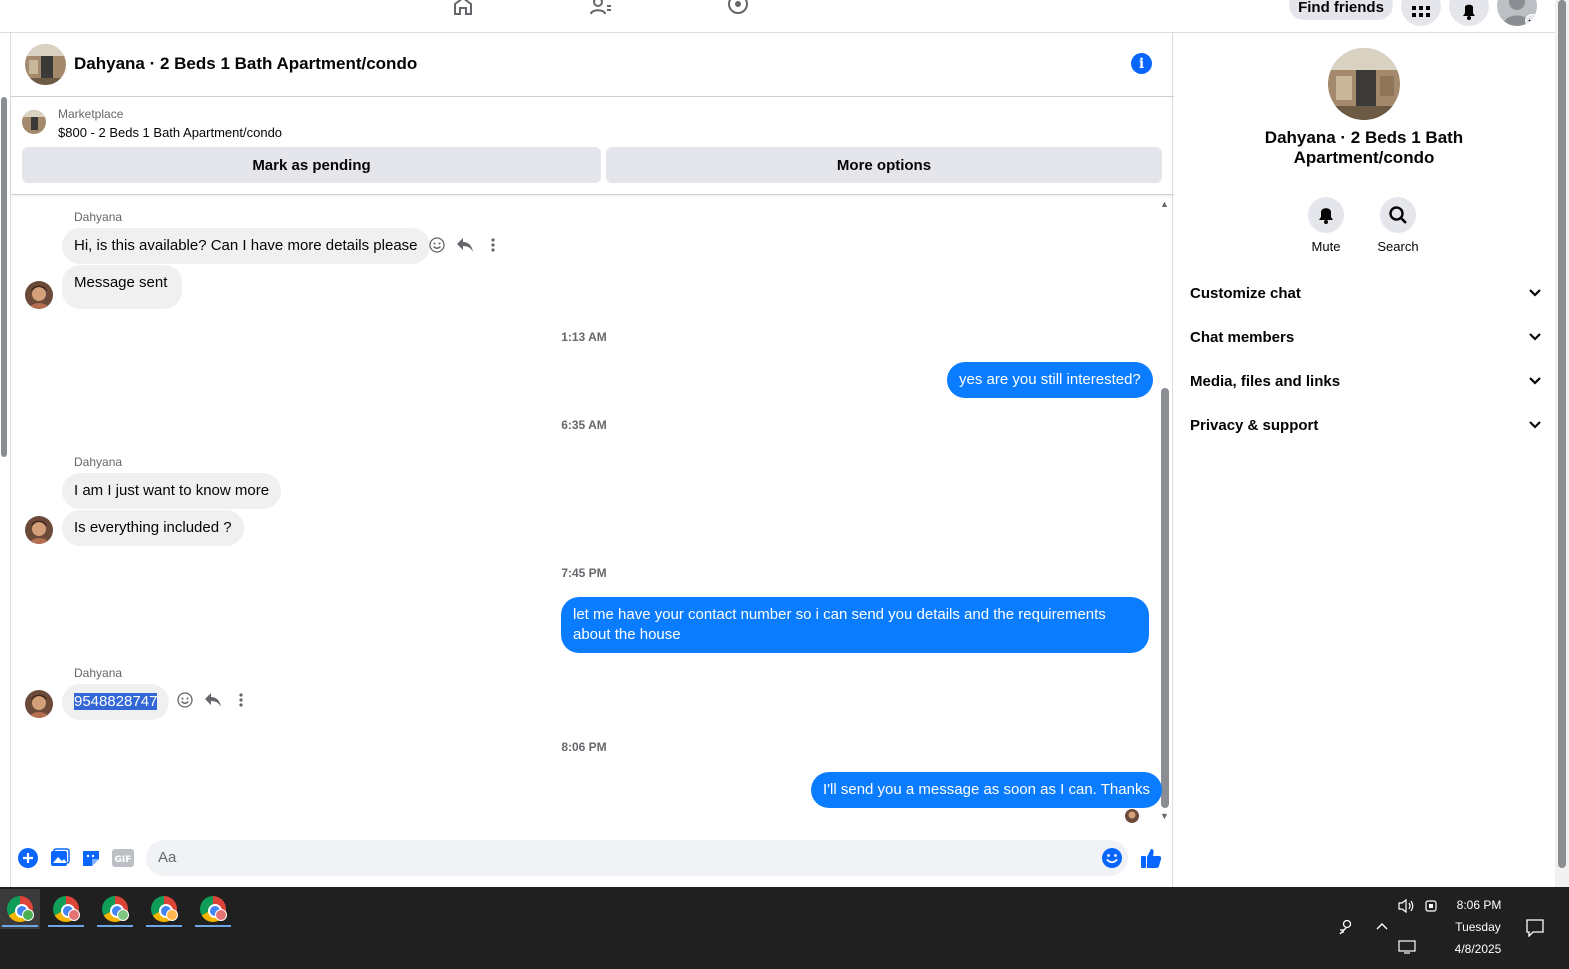 Image resolution: width=1569 pixels, height=969 pixels. I want to click on listing-avatar, so click(45, 64).